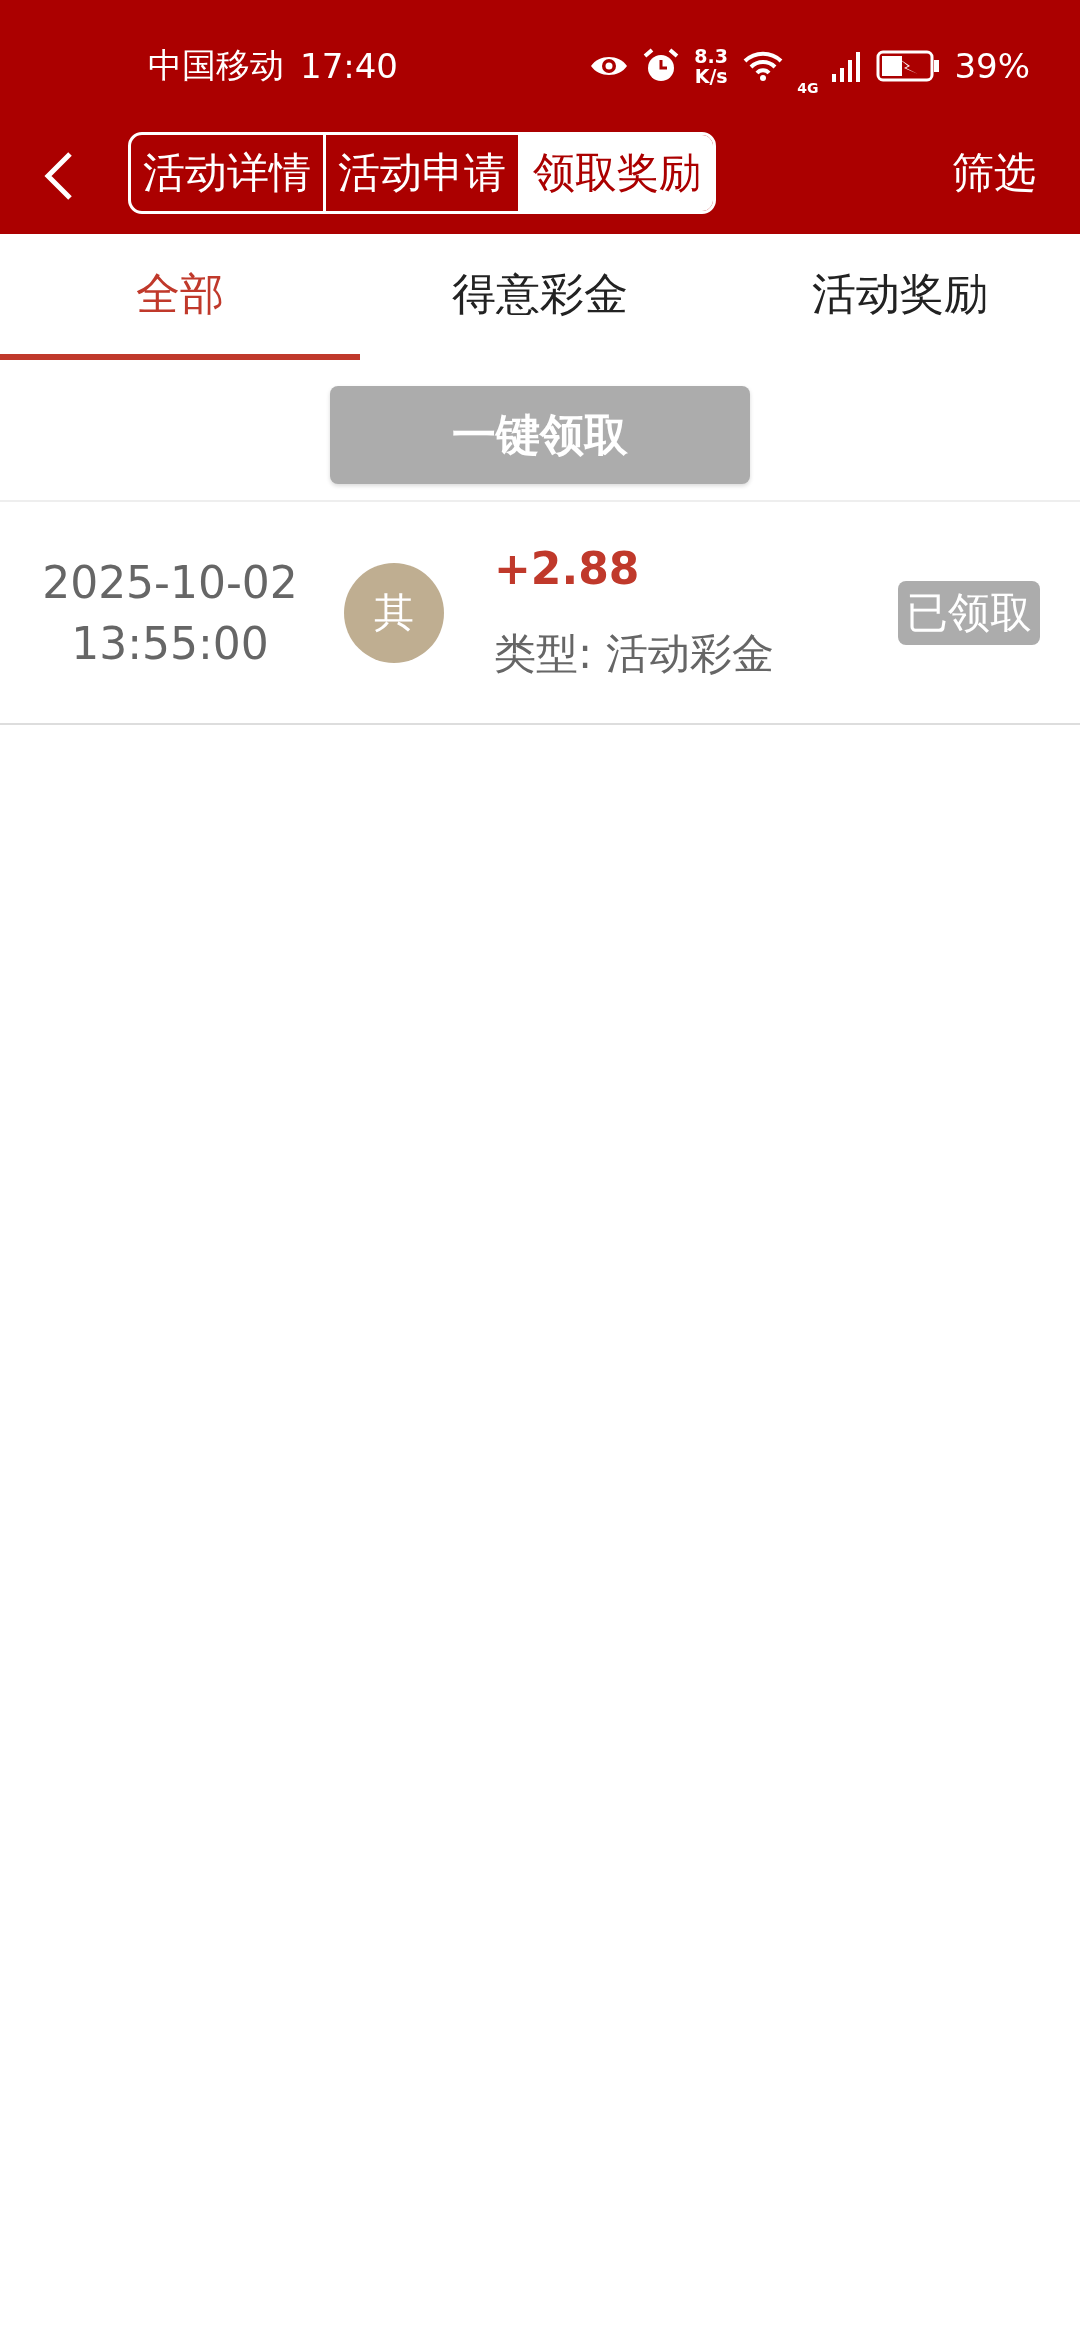 Image resolution: width=1080 pixels, height=2340 pixels. What do you see at coordinates (994, 173) in the screenshot?
I see `filter-button: 筛选` at bounding box center [994, 173].